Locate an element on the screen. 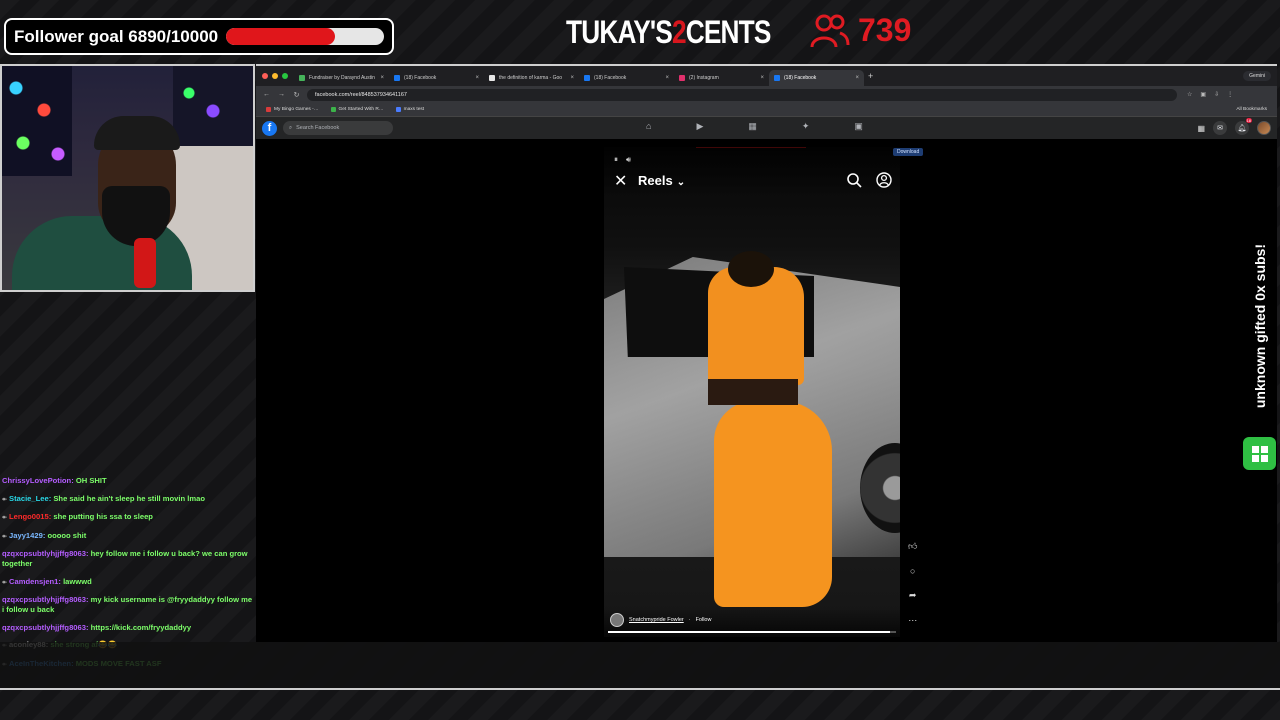 This screenshot has width=1280, height=720. chat-text: lawwwd is located at coordinates (77, 581).